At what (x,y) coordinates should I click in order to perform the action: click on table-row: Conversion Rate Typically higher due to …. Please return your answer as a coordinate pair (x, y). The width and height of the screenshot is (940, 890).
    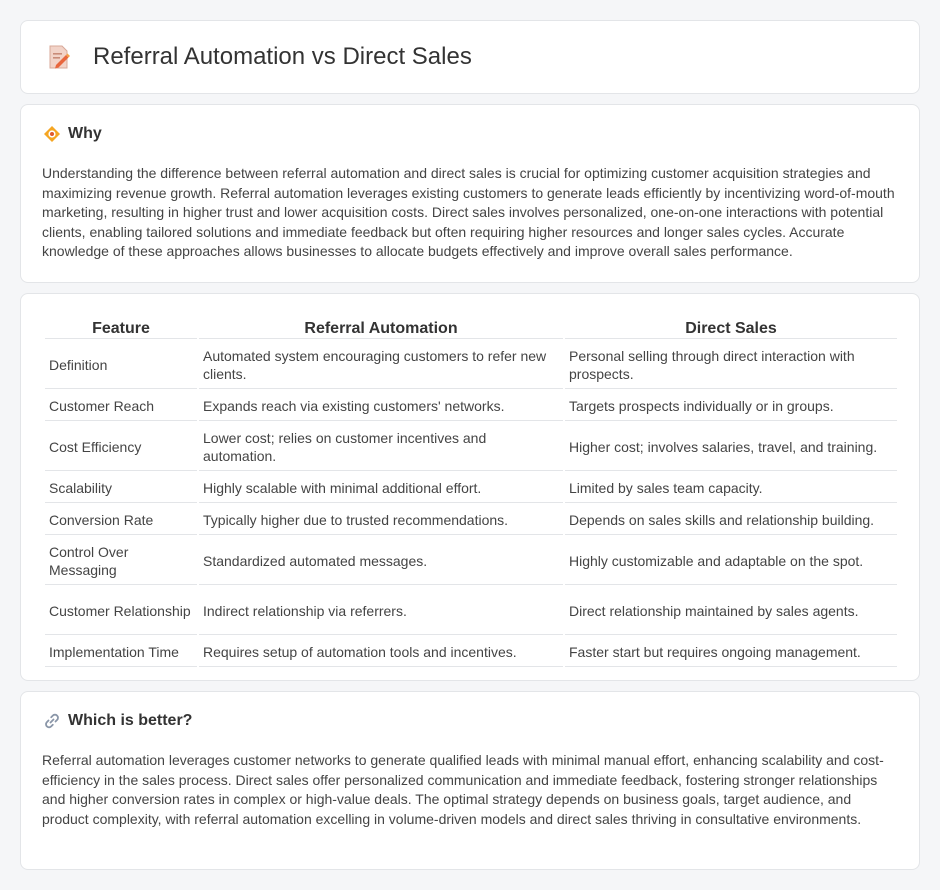
    Looking at the image, I should click on (471, 520).